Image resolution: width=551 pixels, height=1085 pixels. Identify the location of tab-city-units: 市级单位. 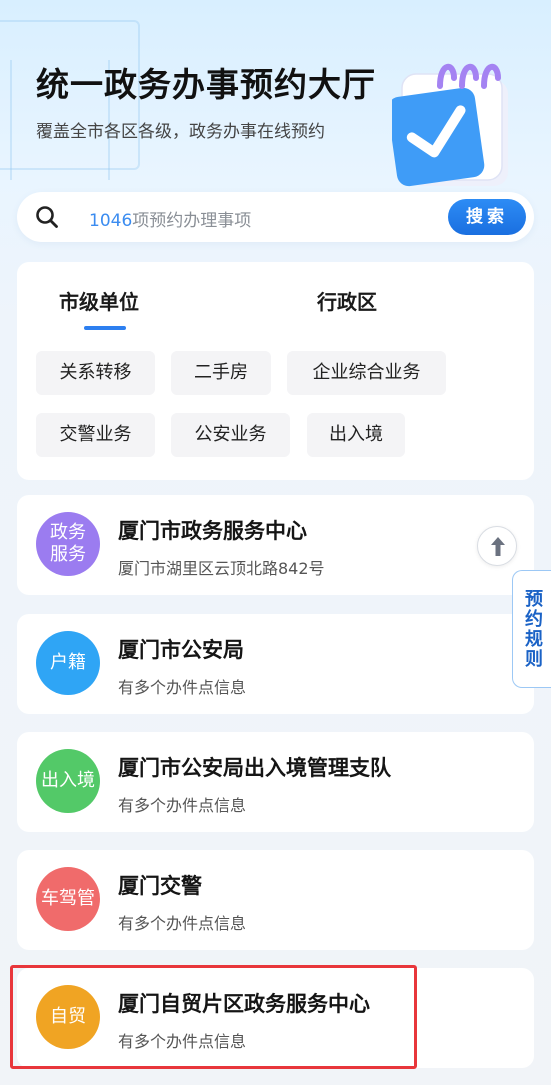
(99, 300).